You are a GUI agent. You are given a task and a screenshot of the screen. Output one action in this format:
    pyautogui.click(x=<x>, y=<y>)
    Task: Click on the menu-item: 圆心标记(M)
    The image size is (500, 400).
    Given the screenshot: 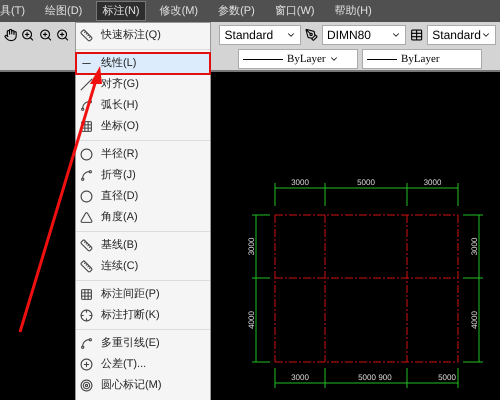 What is the action you would take?
    pyautogui.click(x=143, y=385)
    